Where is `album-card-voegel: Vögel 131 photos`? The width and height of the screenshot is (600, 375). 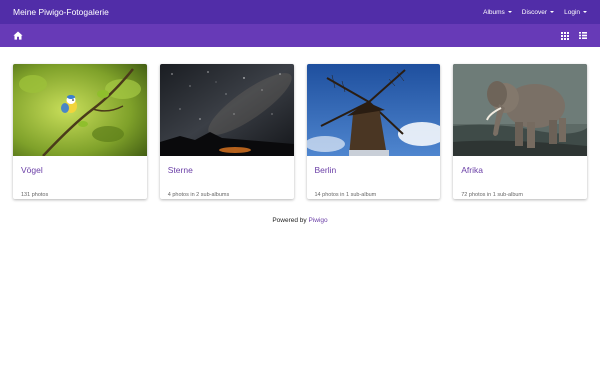 album-card-voegel: Vögel 131 photos is located at coordinates (80, 131).